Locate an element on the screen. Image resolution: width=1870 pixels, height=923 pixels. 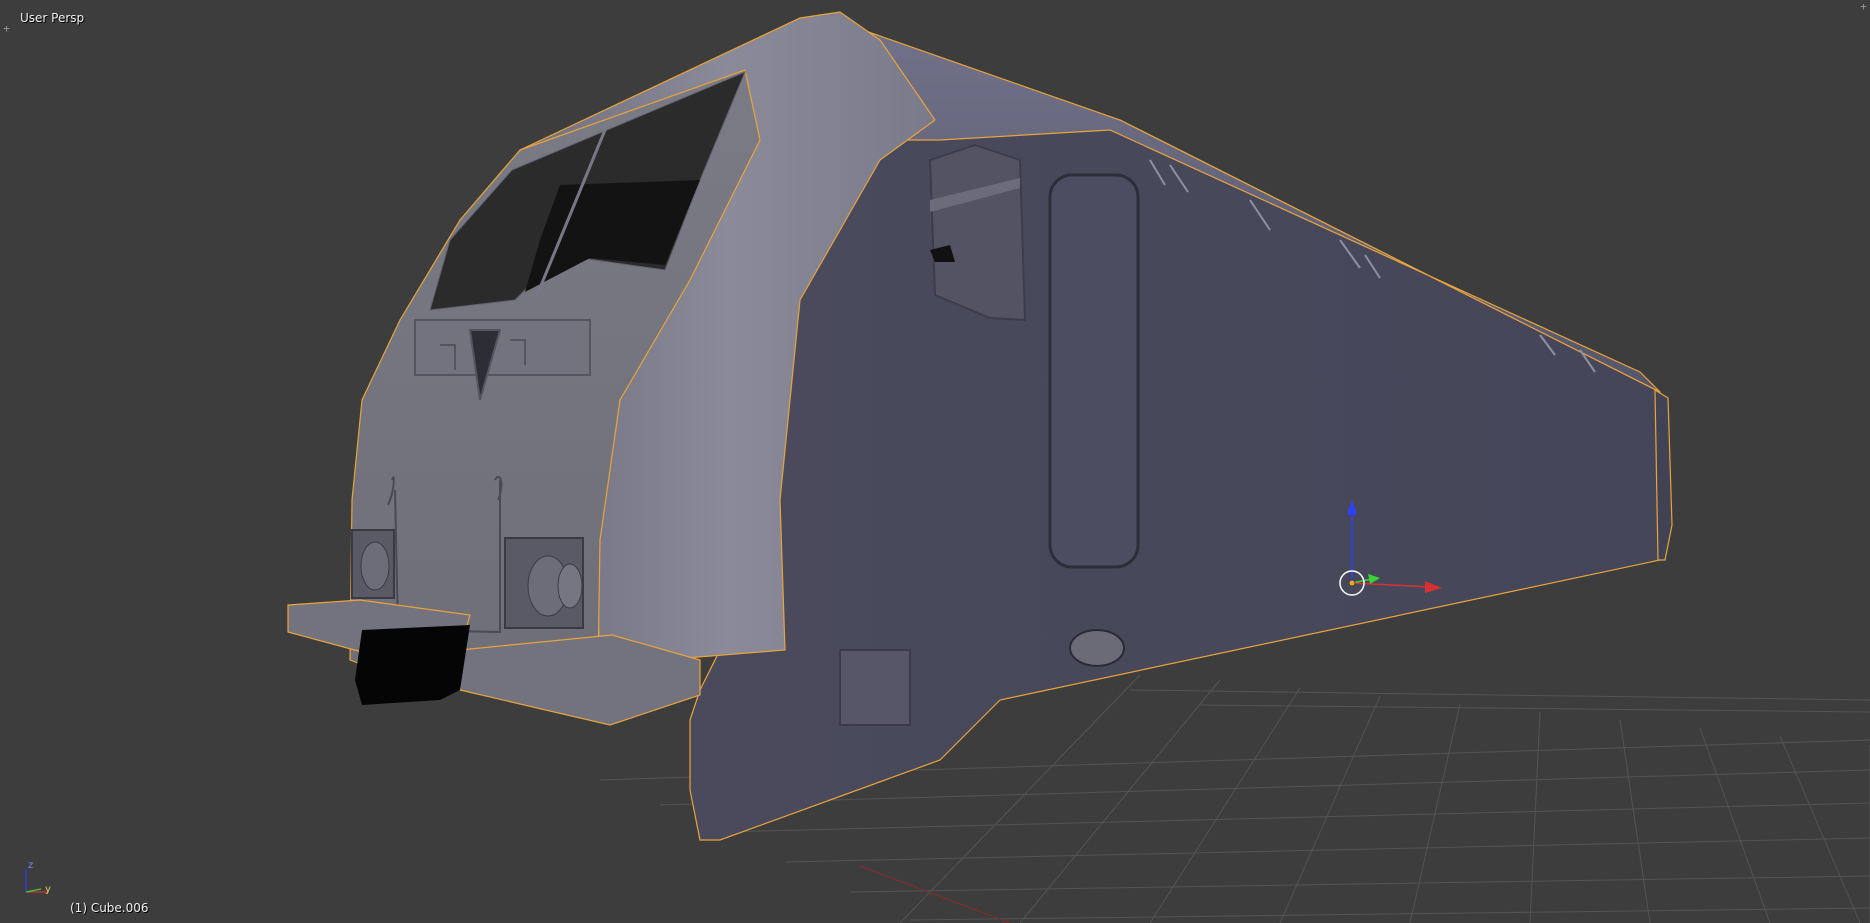
headlight-left is located at coordinates (373, 564).